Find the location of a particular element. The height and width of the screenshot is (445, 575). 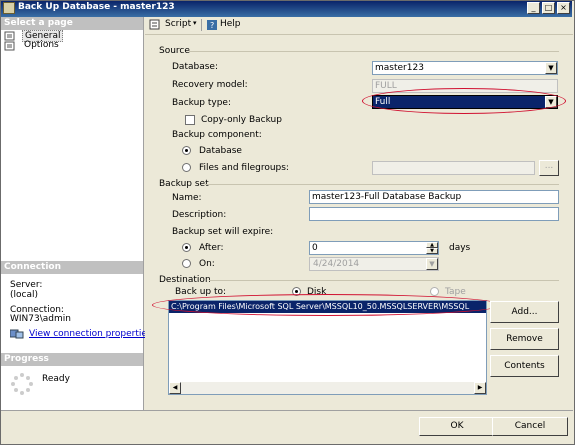

component-files-label: Files and filegroups: is located at coordinates (244, 168).